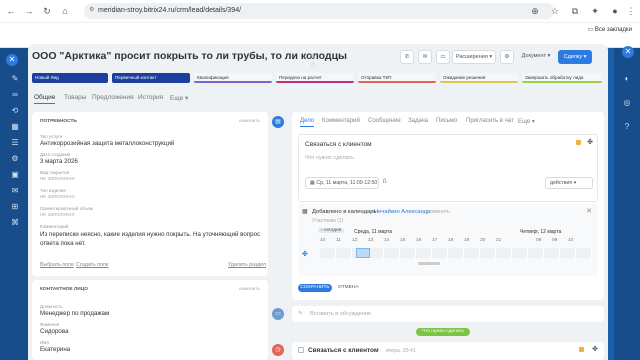  I want to click on tasks-icon: ⟲, so click(15, 111).